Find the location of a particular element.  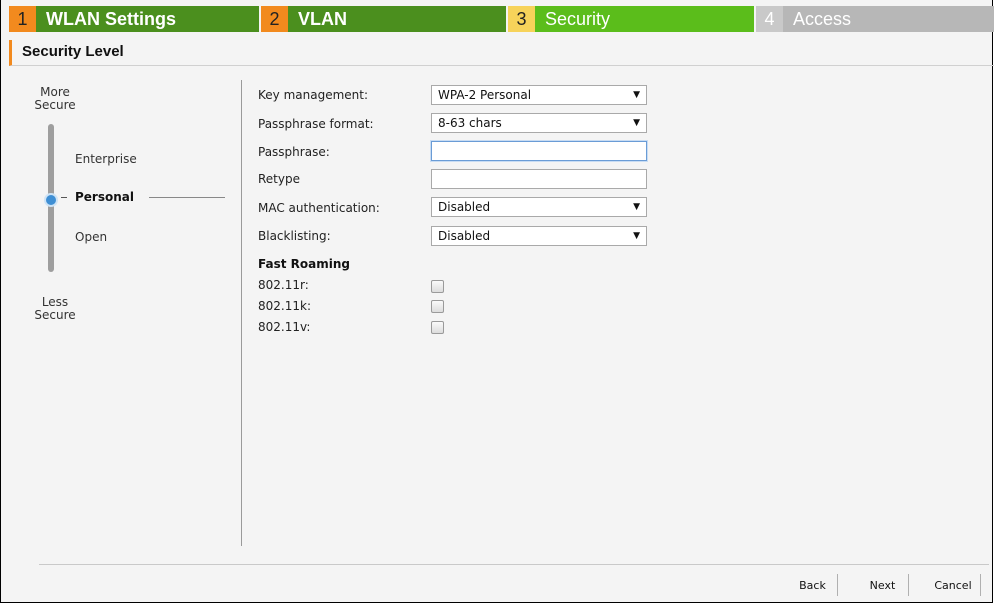

fast-roaming-80211v-label: 802.11v: is located at coordinates (284, 327).